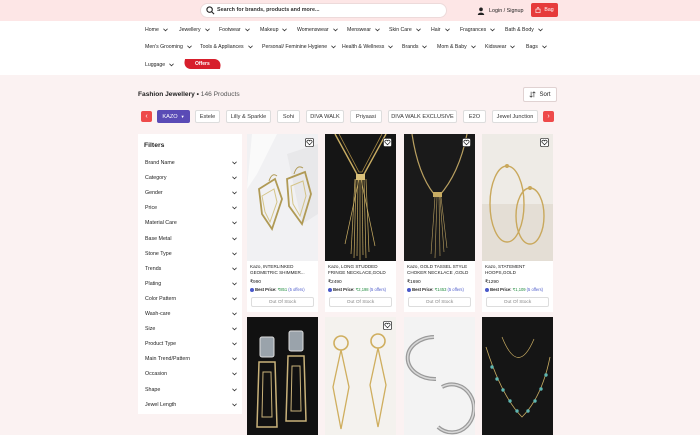  Describe the element at coordinates (191, 390) in the screenshot. I see `filter-row: Shape` at that location.